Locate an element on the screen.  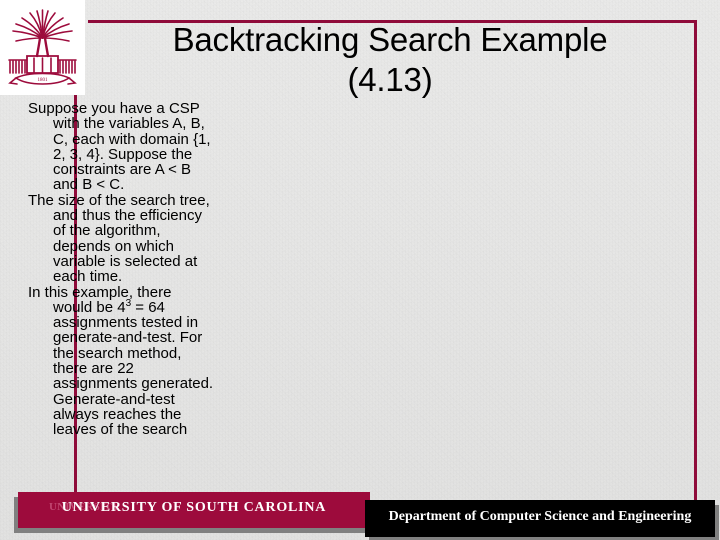
page-title: Backtracking Search Example (4.13) is located at coordinates (390, 60).